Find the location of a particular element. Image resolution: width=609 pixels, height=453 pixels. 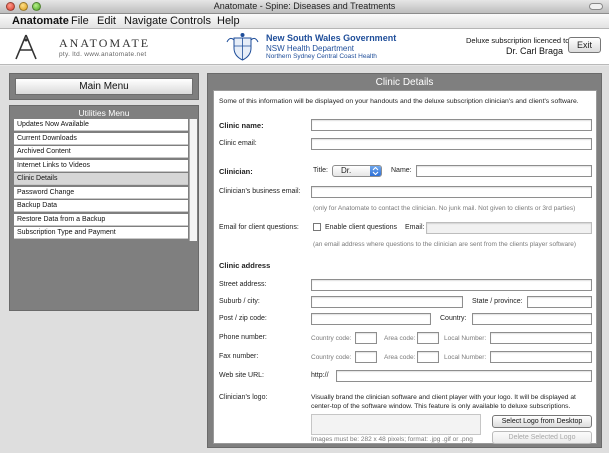

title-select-value: Dr. is located at coordinates (346, 170).